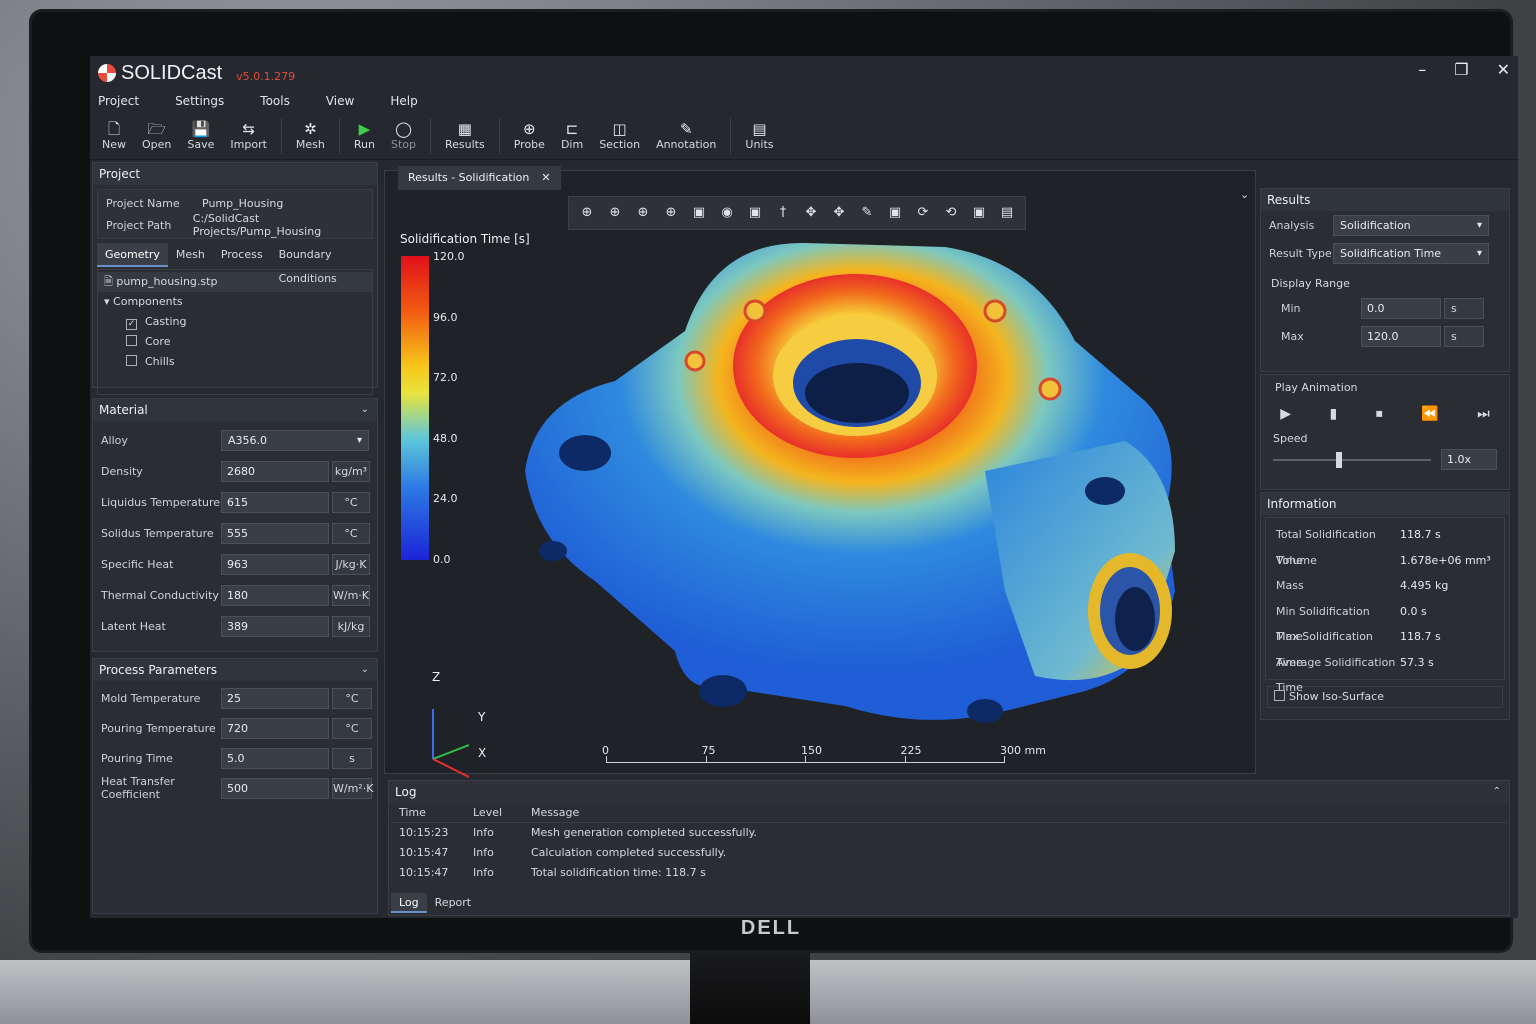 The image size is (1536, 1024). What do you see at coordinates (246, 322) in the screenshot?
I see `component-item: ✓ Casting` at bounding box center [246, 322].